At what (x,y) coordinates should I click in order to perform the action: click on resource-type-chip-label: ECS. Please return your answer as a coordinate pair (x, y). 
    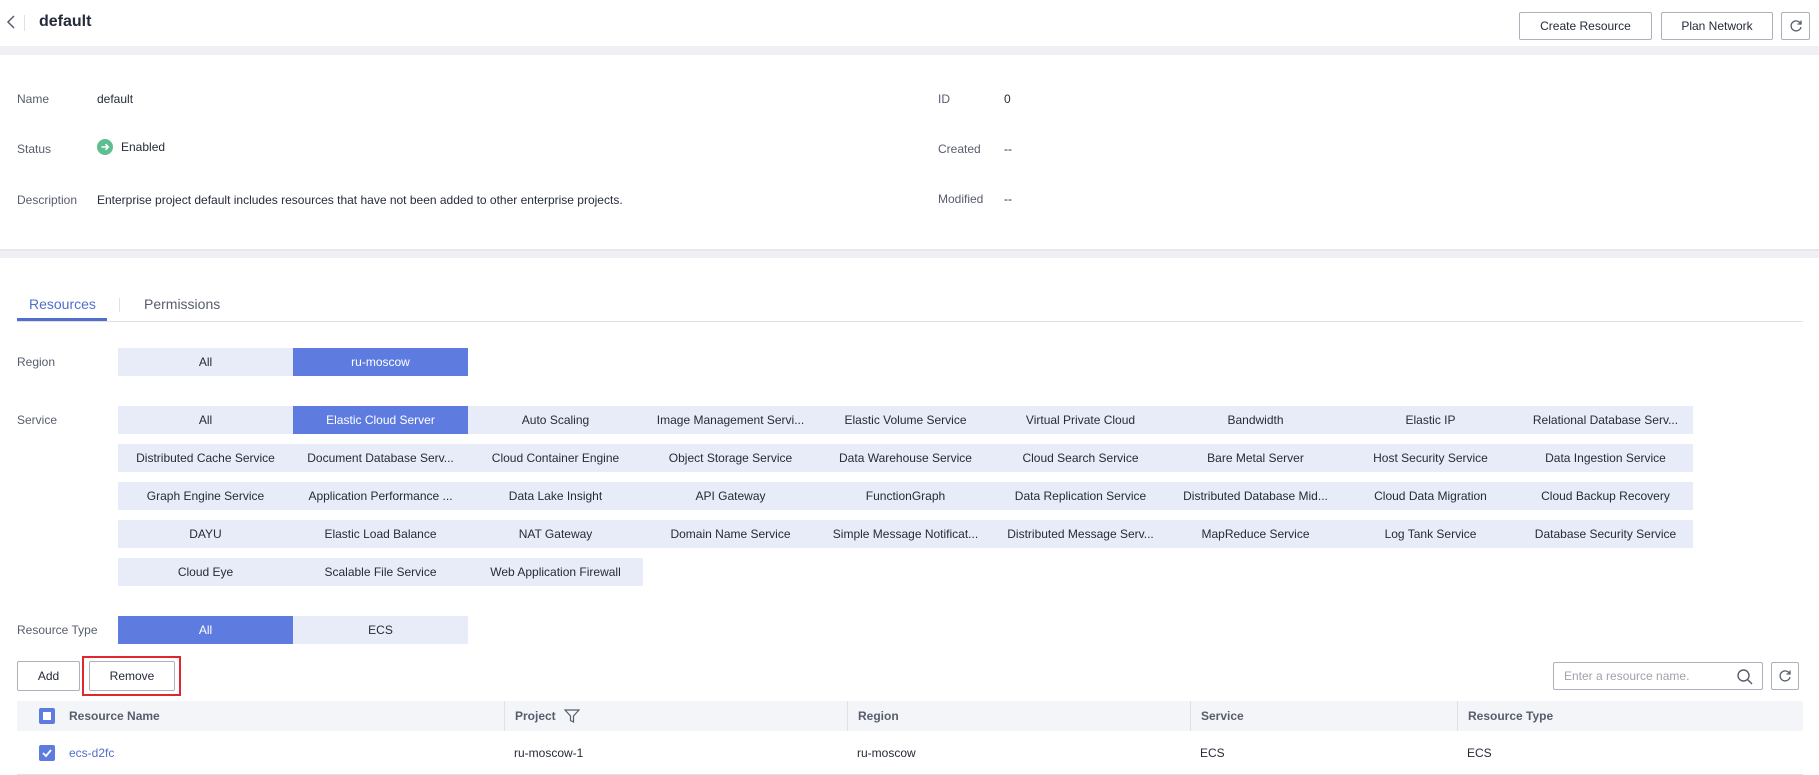
    Looking at the image, I should click on (380, 630).